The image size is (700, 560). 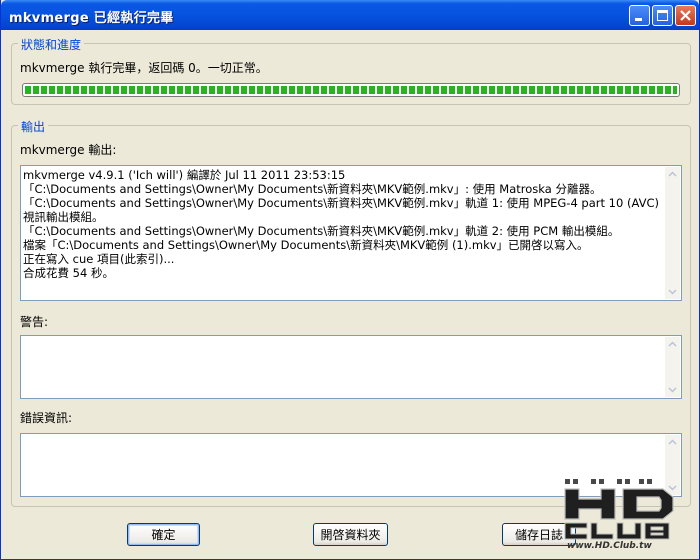 What do you see at coordinates (619, 514) in the screenshot?
I see `hdclub-watermark-logo: www.HD.Club.tw` at bounding box center [619, 514].